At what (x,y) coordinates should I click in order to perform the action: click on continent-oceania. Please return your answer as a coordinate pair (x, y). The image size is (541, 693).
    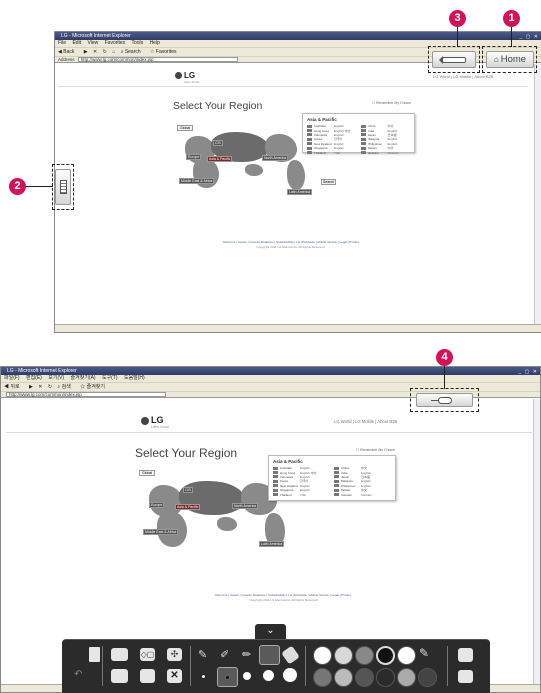
    Looking at the image, I should click on (254, 170).